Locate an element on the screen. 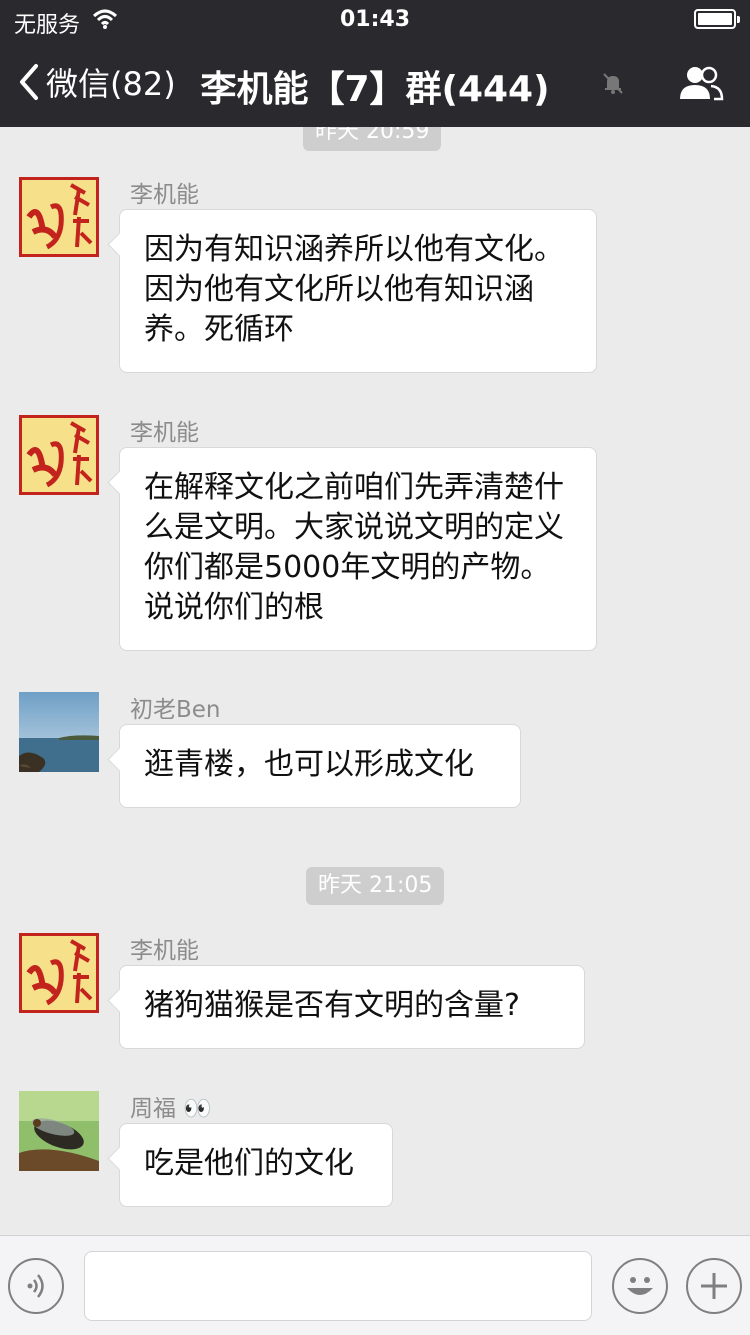  message-bubble: 猪狗猫猴是否有文明的含量? is located at coordinates (352, 1007).